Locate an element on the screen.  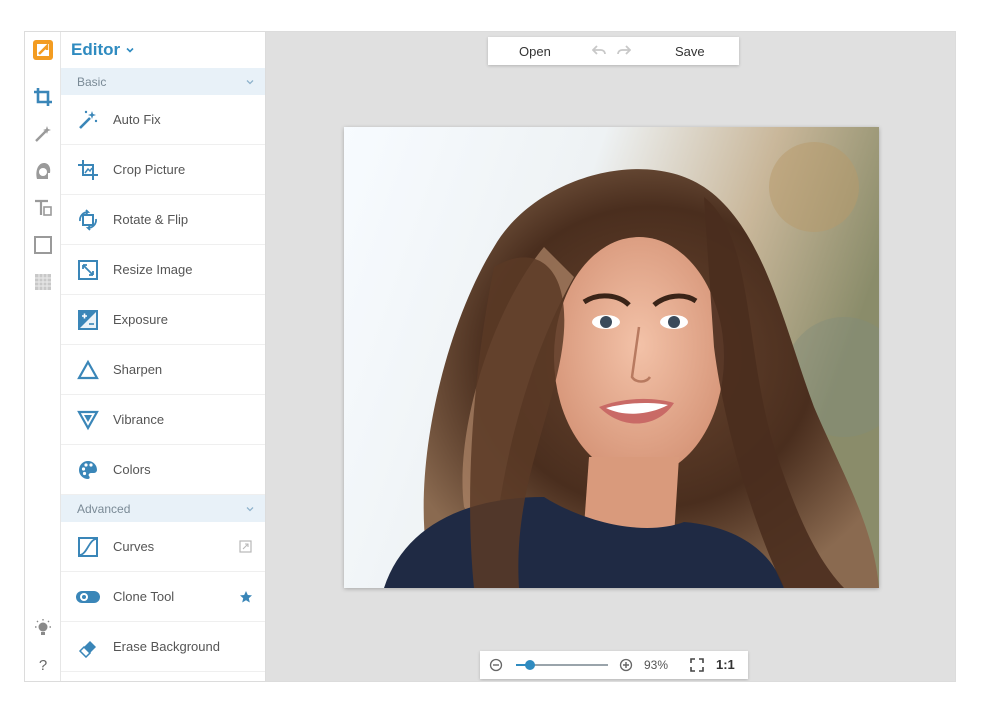
tool-label: Curves is located at coordinates (134, 546).